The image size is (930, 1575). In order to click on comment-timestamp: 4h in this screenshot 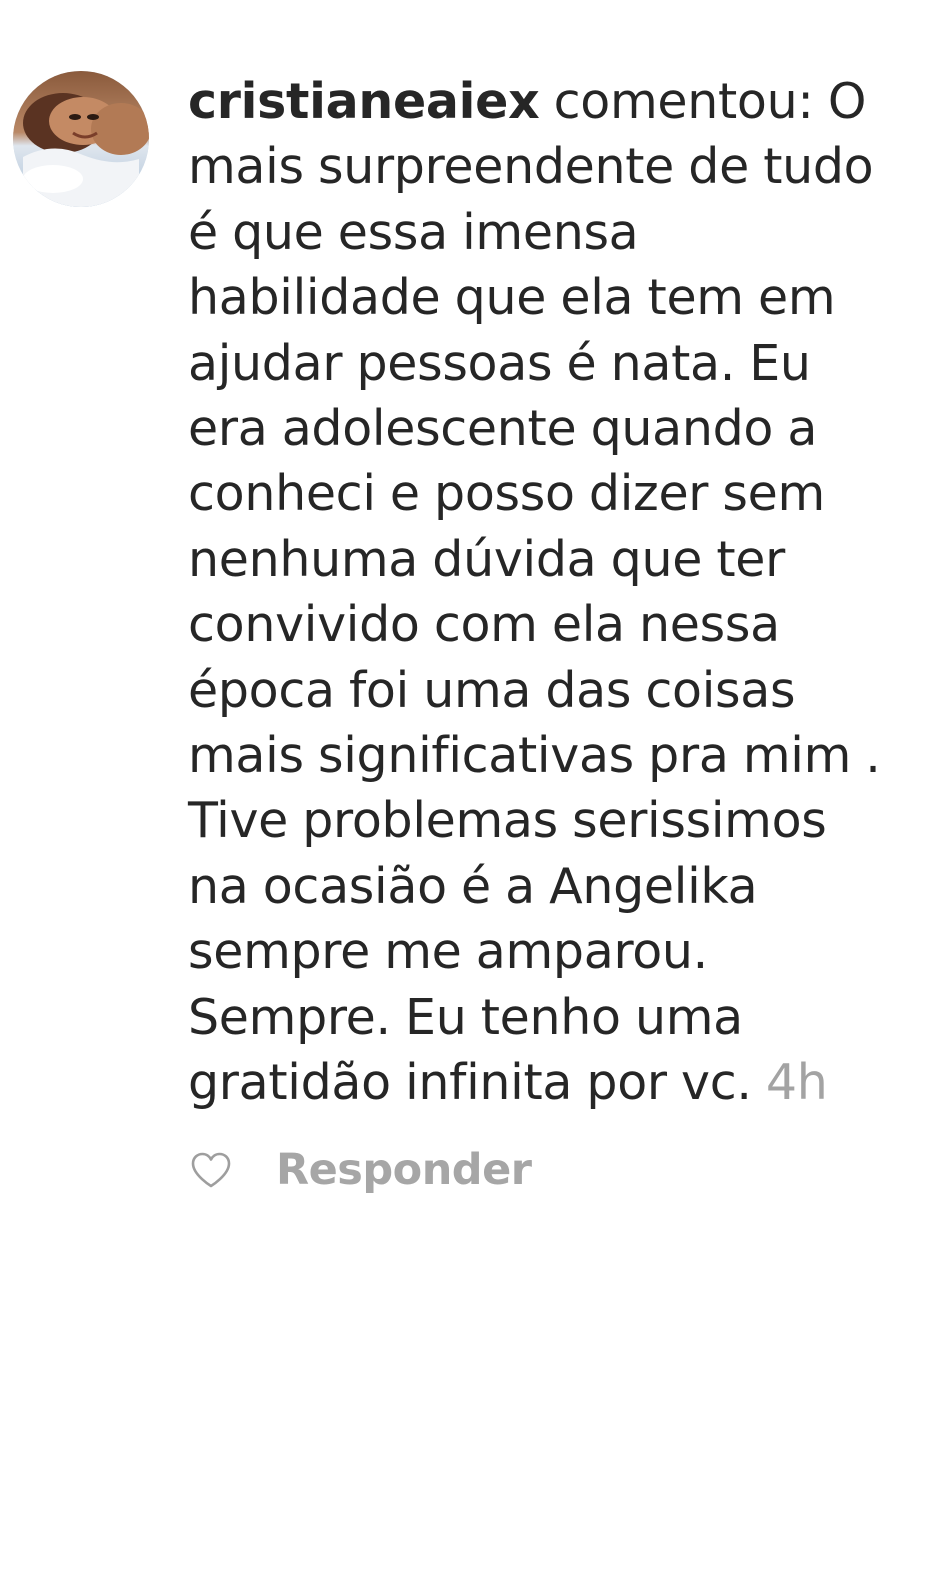, I will do `click(796, 1083)`.